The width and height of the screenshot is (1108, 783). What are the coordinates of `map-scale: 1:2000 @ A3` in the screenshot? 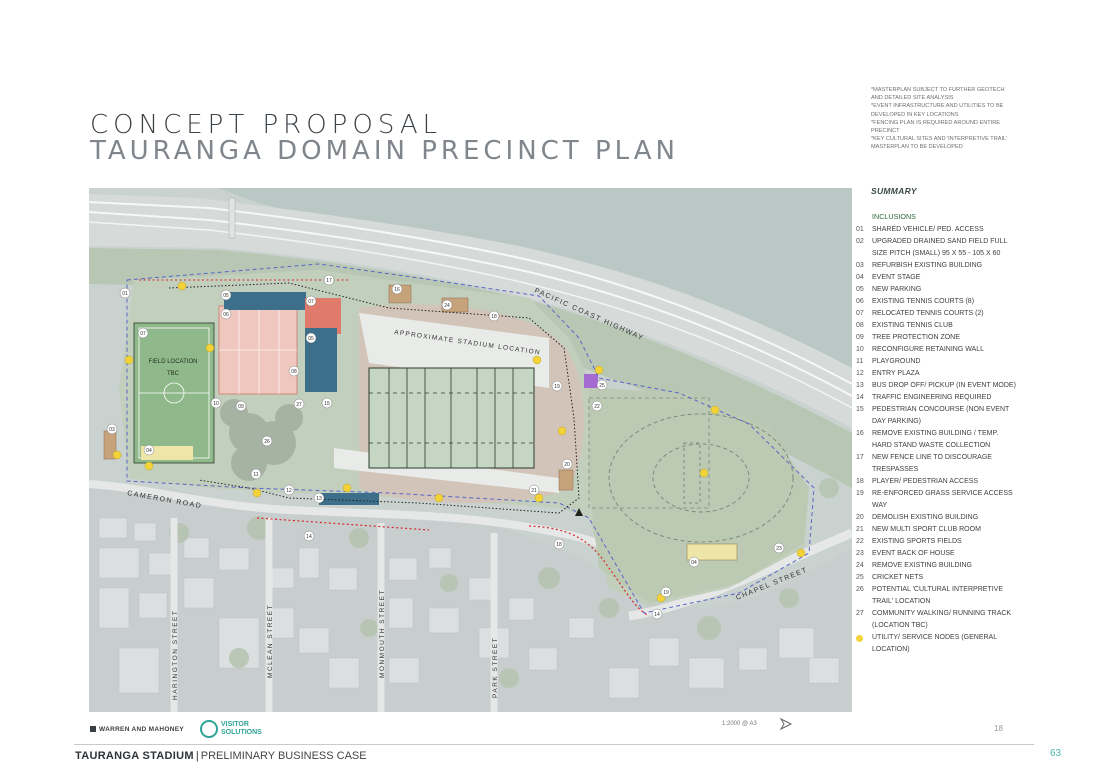 It's located at (739, 724).